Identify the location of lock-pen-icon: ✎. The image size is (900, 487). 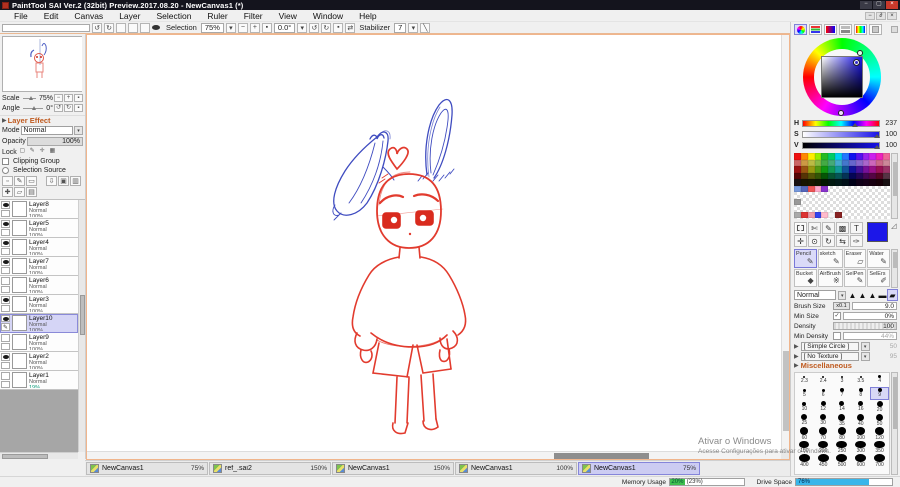
(32, 152).